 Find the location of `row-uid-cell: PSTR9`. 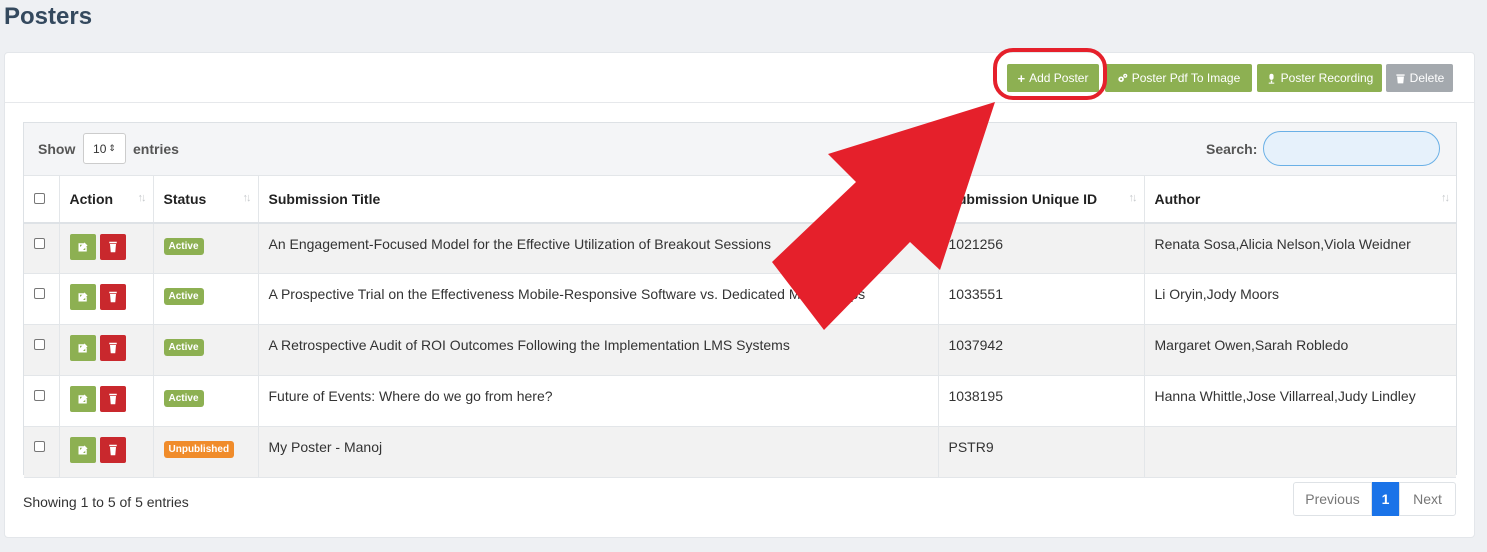

row-uid-cell: PSTR9 is located at coordinates (1041, 452).